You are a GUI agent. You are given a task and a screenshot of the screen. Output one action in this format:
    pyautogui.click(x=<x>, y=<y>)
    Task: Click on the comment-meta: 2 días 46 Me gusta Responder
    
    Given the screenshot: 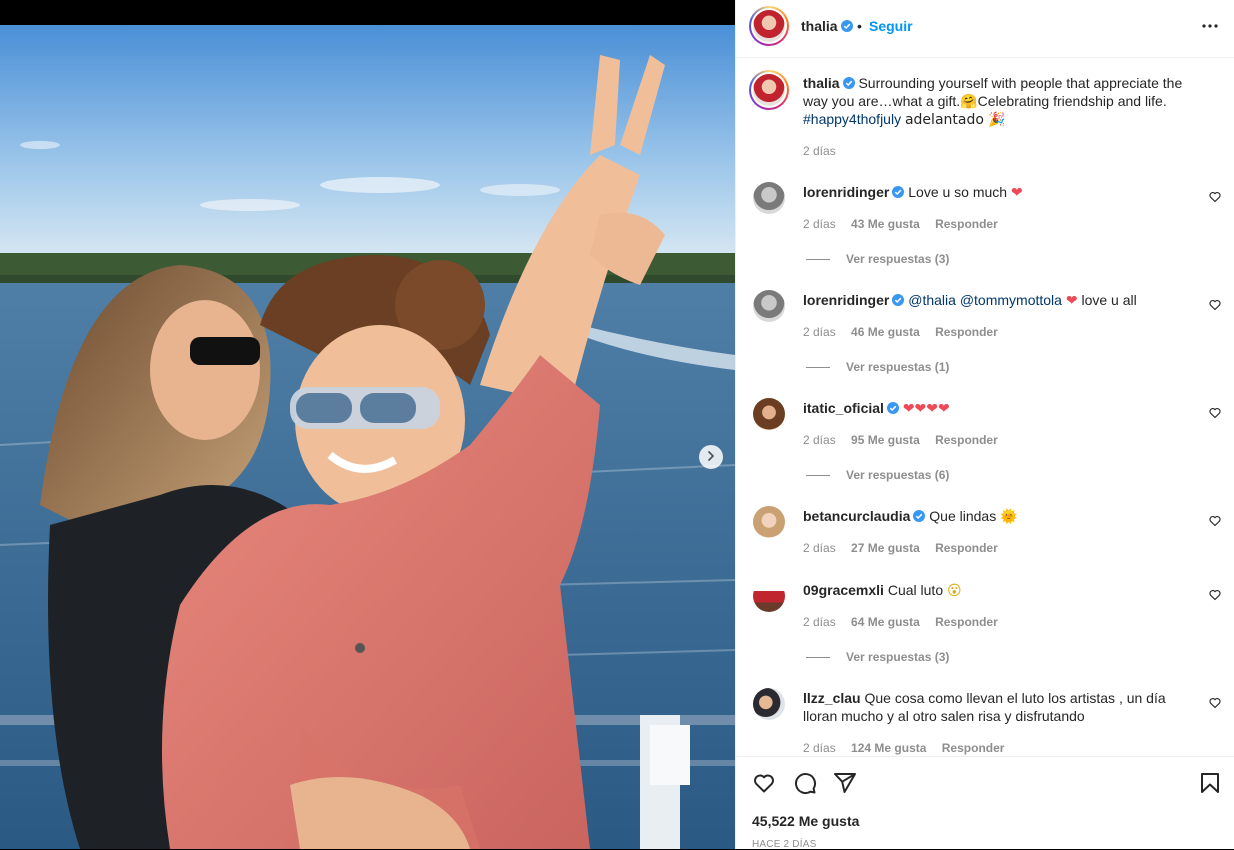 What is the action you would take?
    pyautogui.click(x=906, y=332)
    